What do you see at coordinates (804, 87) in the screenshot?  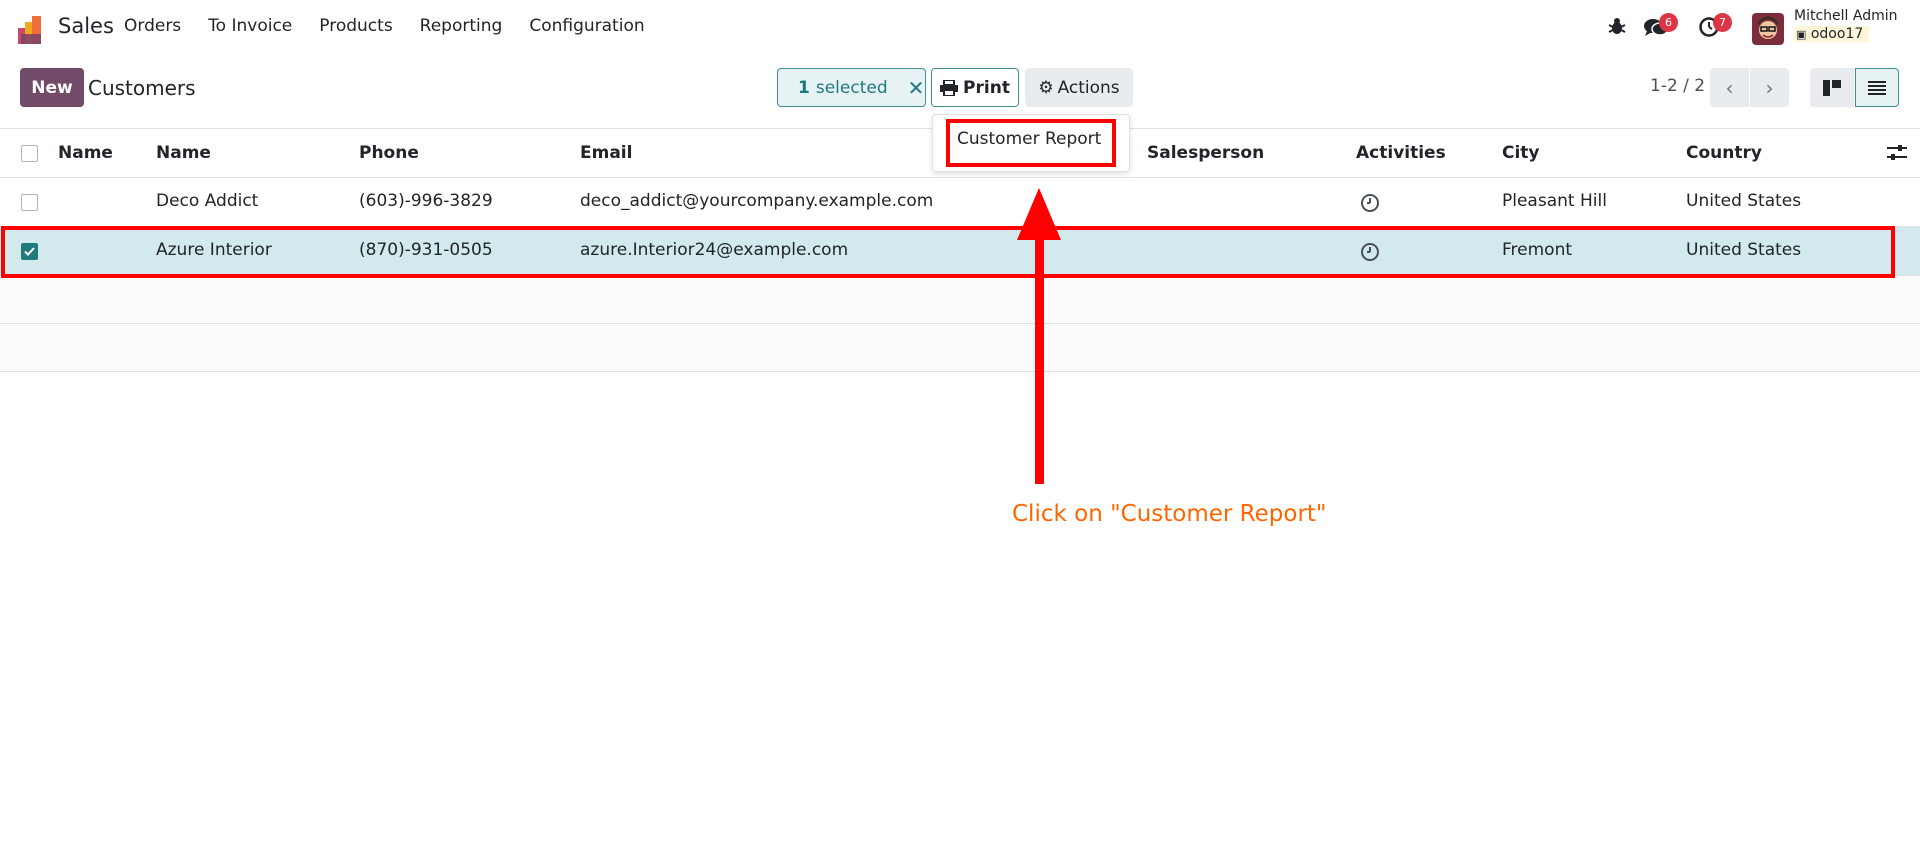 I see `selected-count: 1` at bounding box center [804, 87].